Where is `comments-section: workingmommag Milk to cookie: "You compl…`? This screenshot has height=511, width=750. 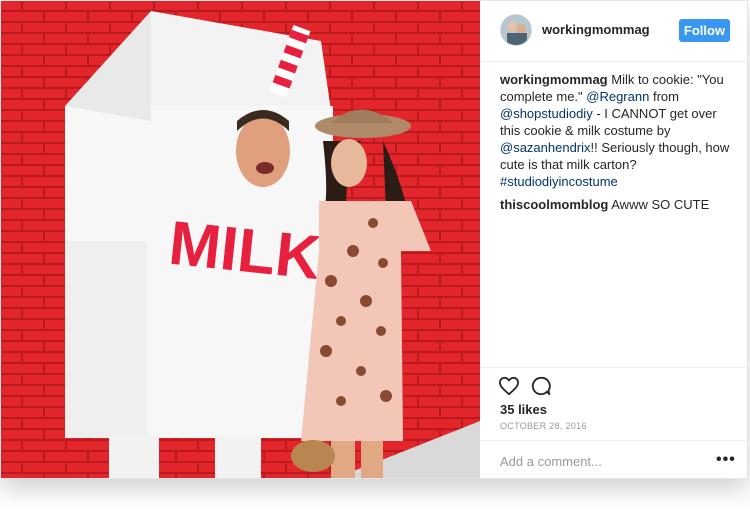
comments-section: workingmommag Milk to cookie: "You compl… is located at coordinates (618, 145).